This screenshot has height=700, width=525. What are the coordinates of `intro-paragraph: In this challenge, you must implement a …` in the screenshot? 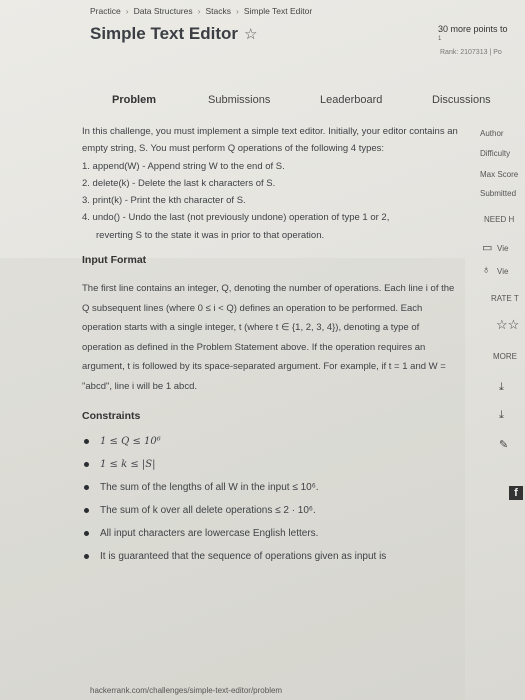 It's located at (270, 140).